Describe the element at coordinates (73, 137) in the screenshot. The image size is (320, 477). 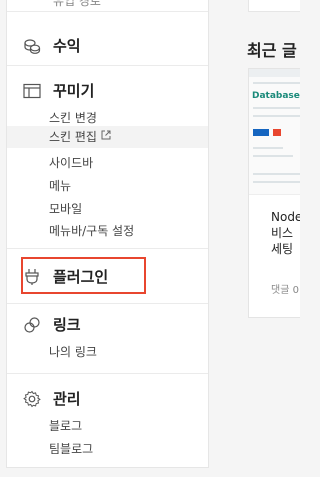
I see `sidebar-item-label: 스킨 편집` at that location.